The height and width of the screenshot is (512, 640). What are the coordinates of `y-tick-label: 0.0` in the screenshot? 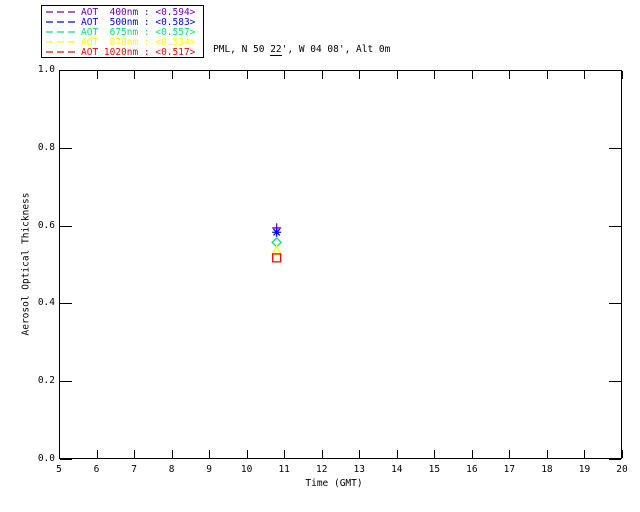 It's located at (46, 458).